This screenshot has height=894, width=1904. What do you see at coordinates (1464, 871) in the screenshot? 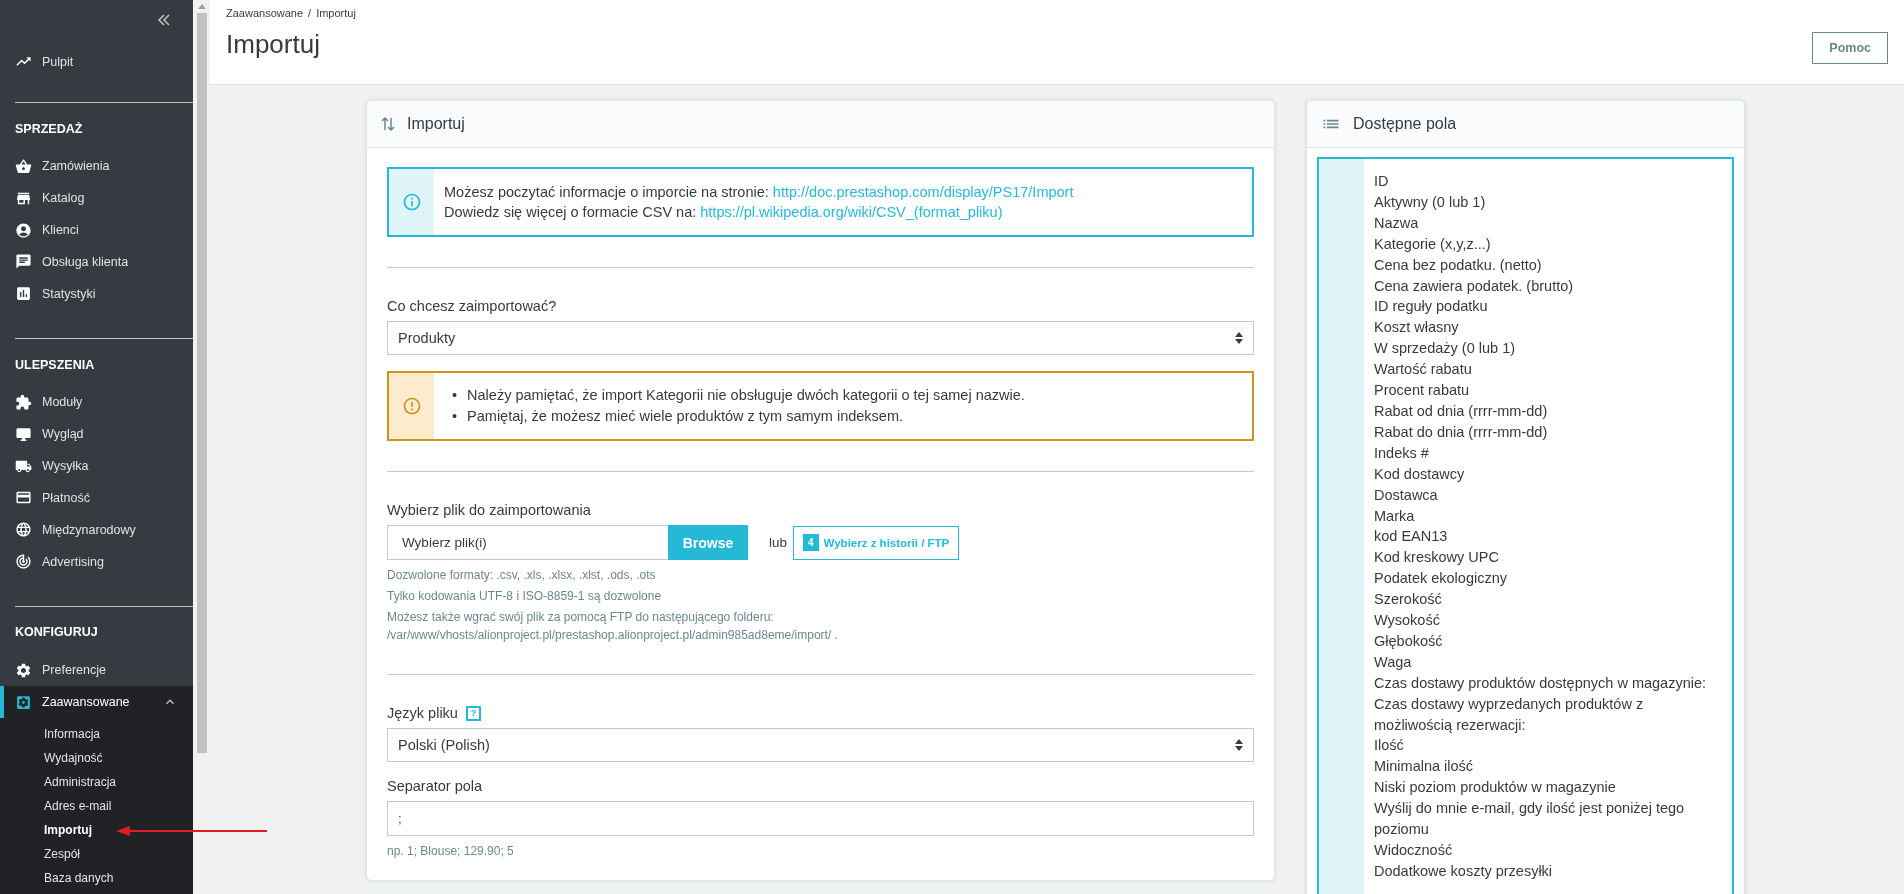
I see `field-name: Dodatkowe koszty przesyłki` at bounding box center [1464, 871].